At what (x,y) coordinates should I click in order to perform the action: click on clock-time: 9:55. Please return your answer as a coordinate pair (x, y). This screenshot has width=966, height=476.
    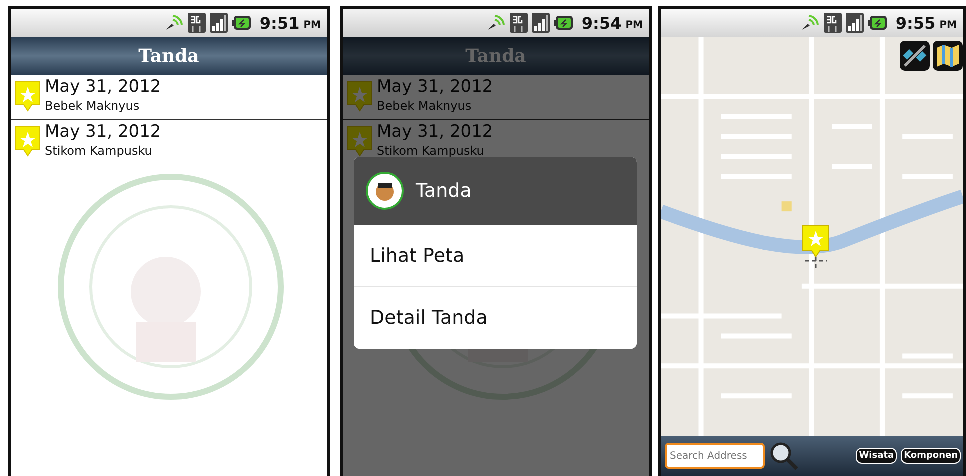
    Looking at the image, I should click on (916, 23).